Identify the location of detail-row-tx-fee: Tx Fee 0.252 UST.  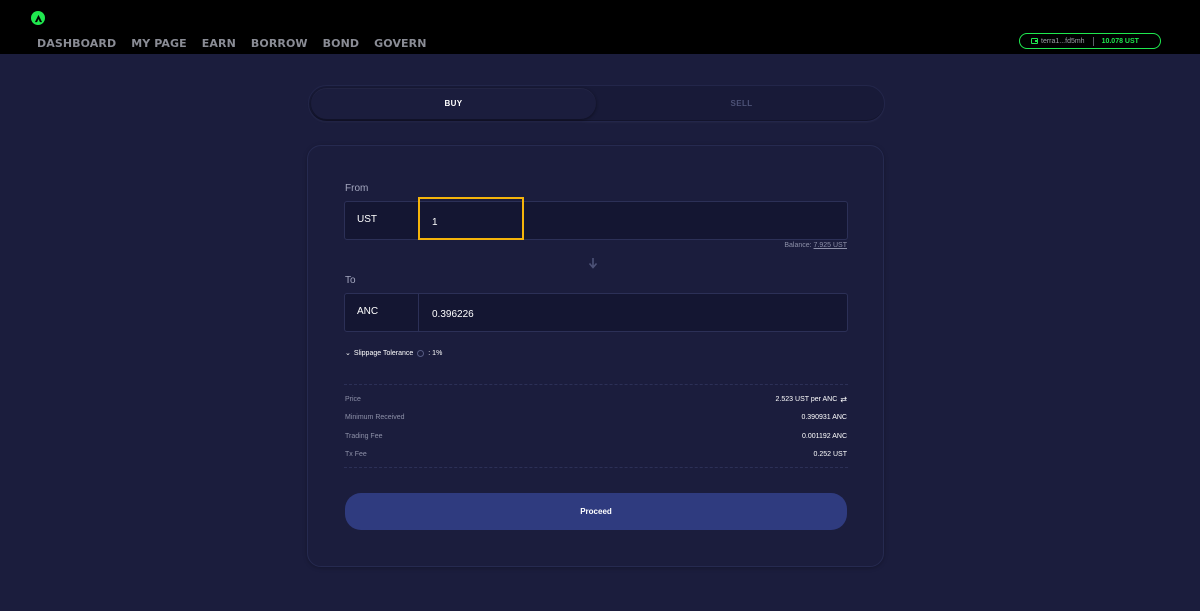
(596, 454).